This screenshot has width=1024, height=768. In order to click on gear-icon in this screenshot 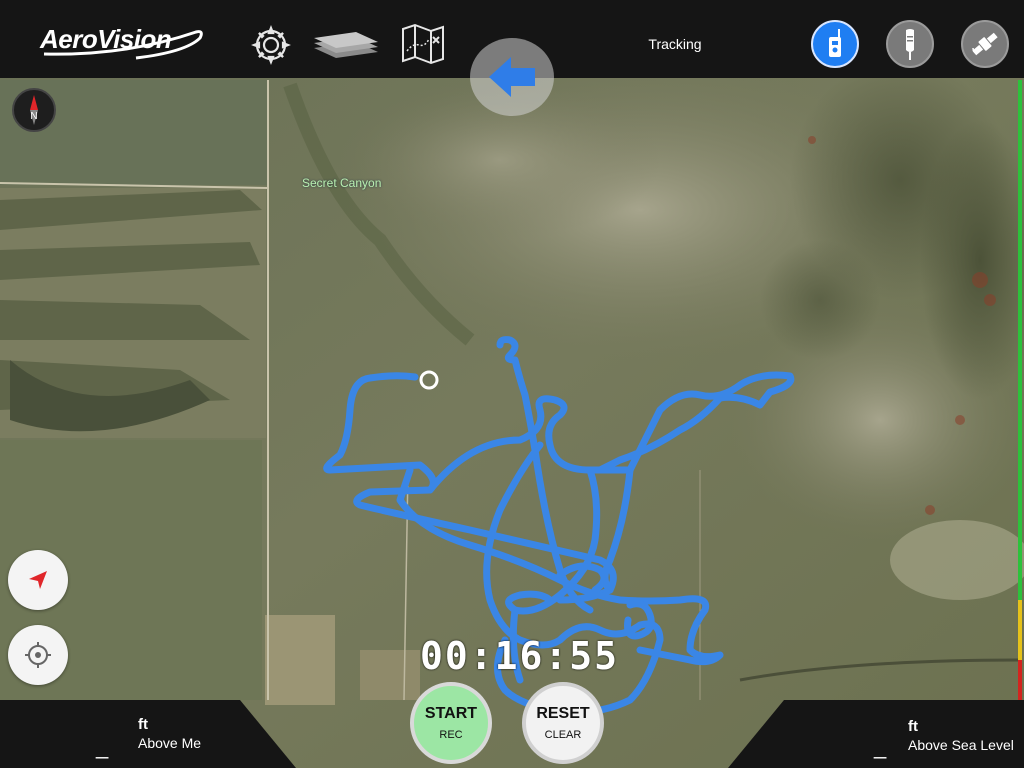, I will do `click(271, 45)`.